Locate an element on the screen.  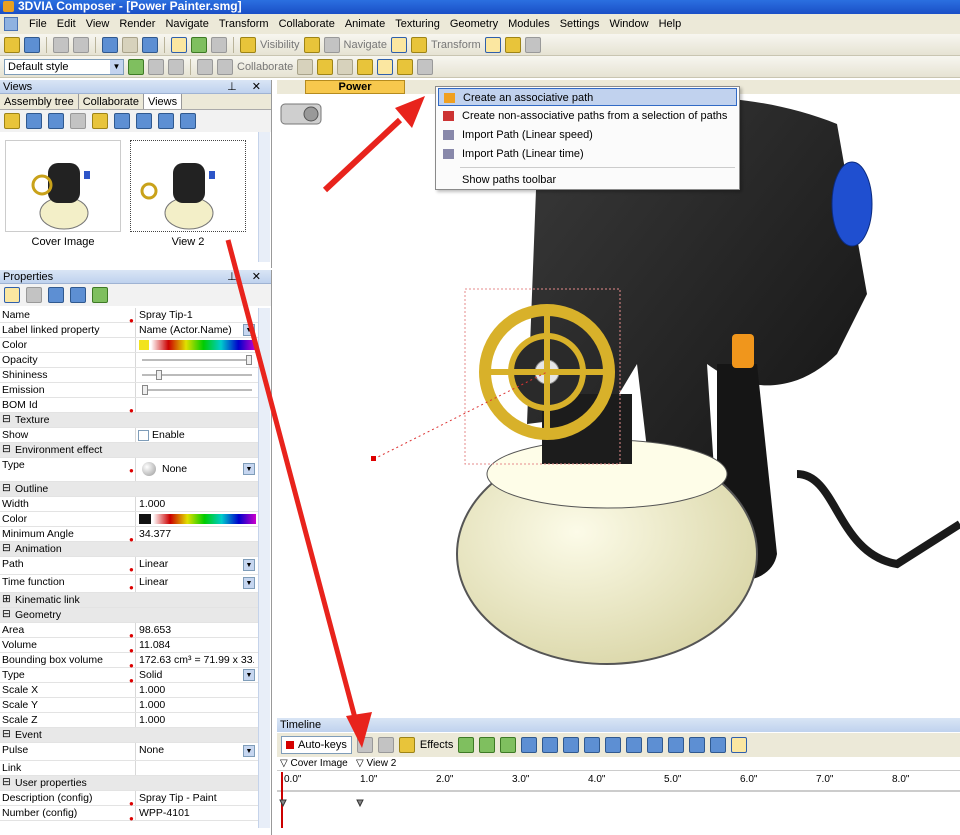
markup-icon is located at coordinates (365, 66).